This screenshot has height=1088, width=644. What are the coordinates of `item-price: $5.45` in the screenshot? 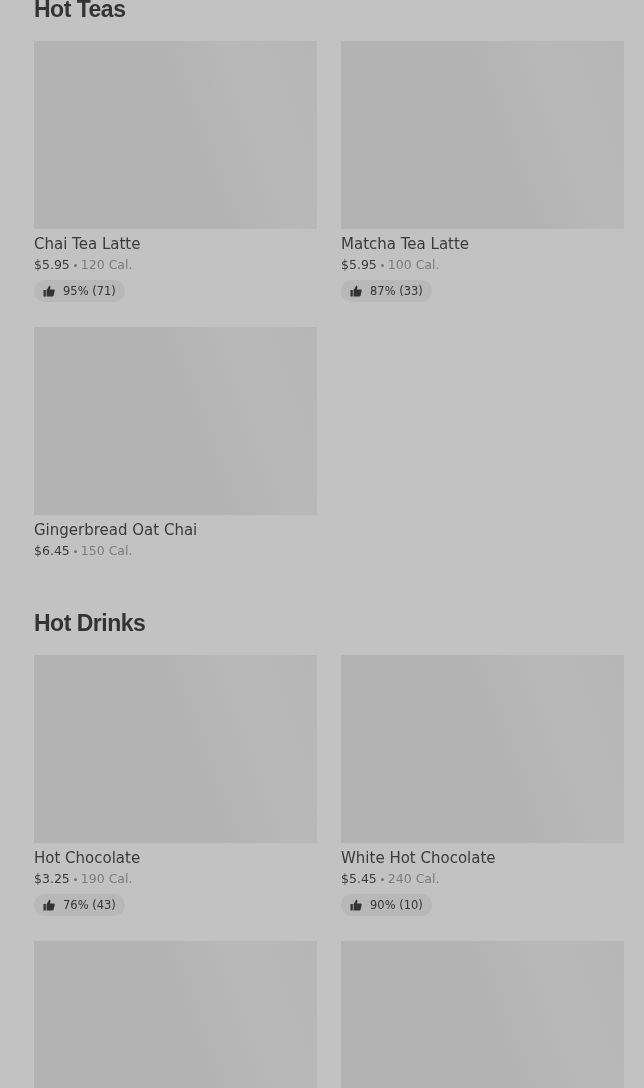 It's located at (359, 879).